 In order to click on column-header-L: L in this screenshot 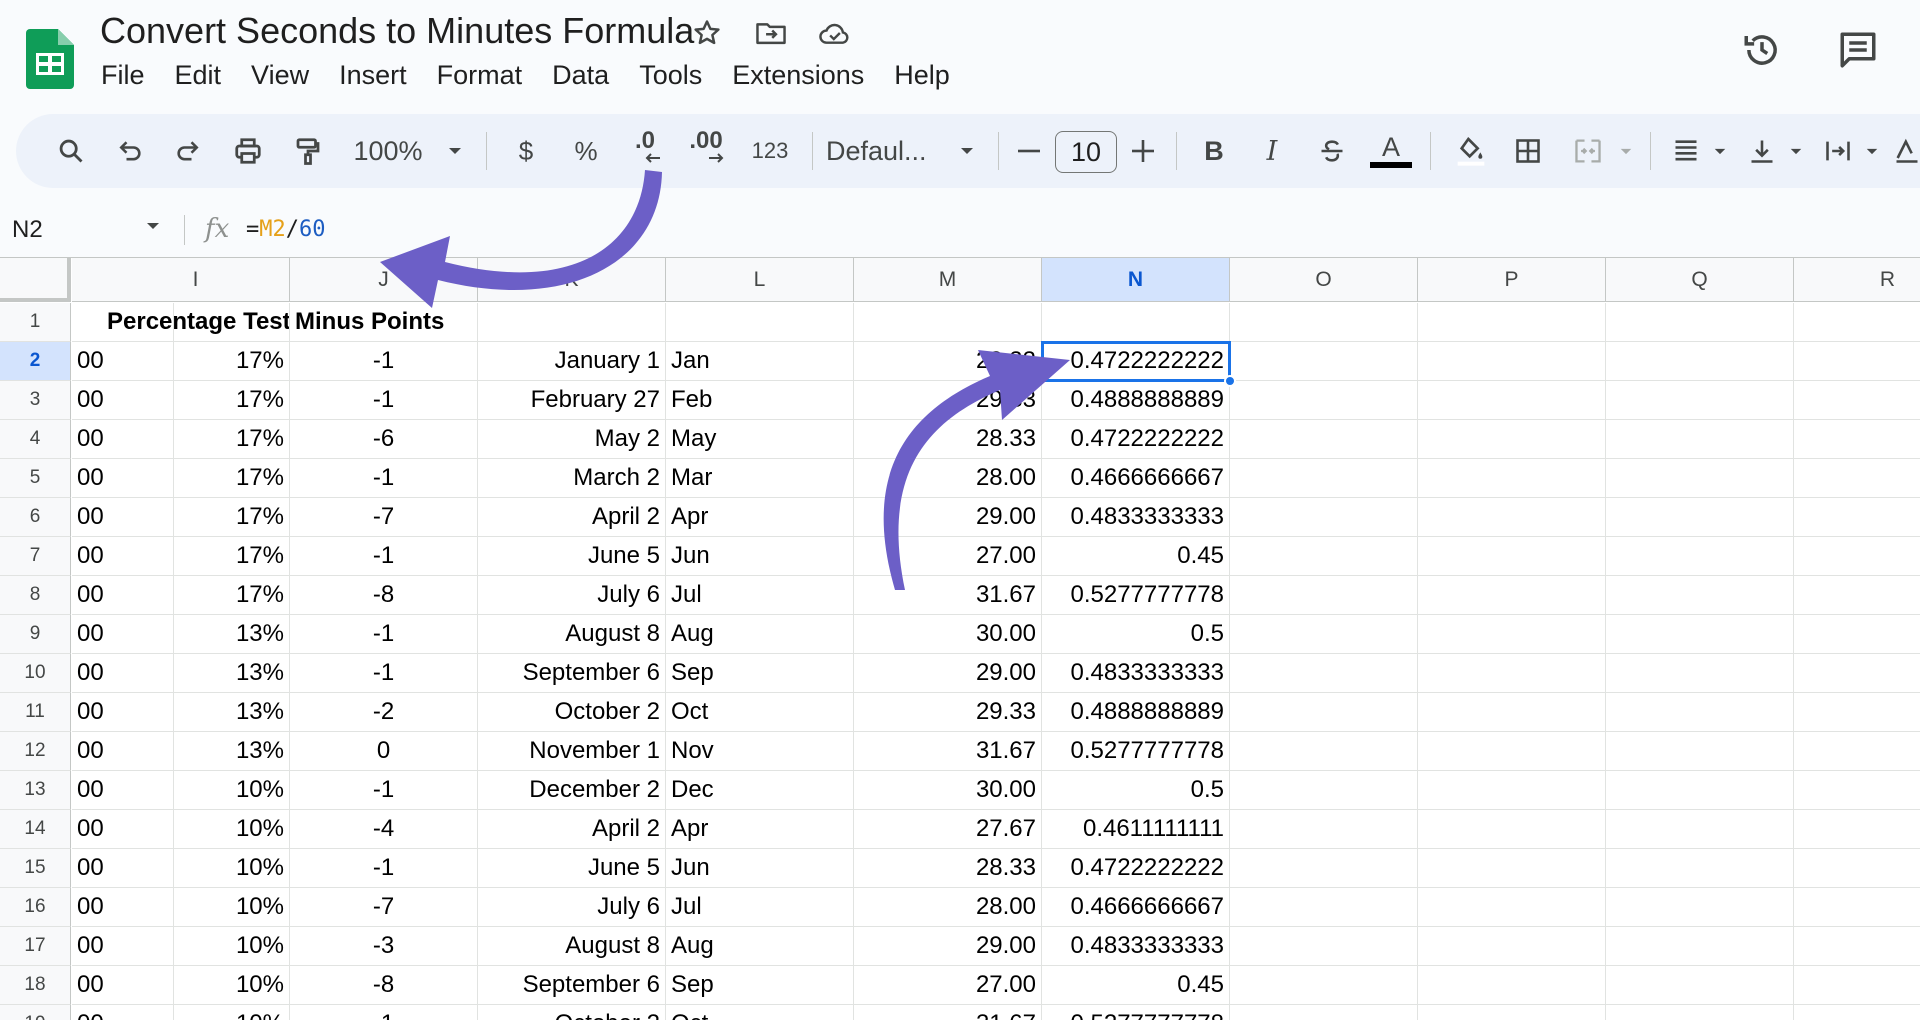, I will do `click(760, 280)`.